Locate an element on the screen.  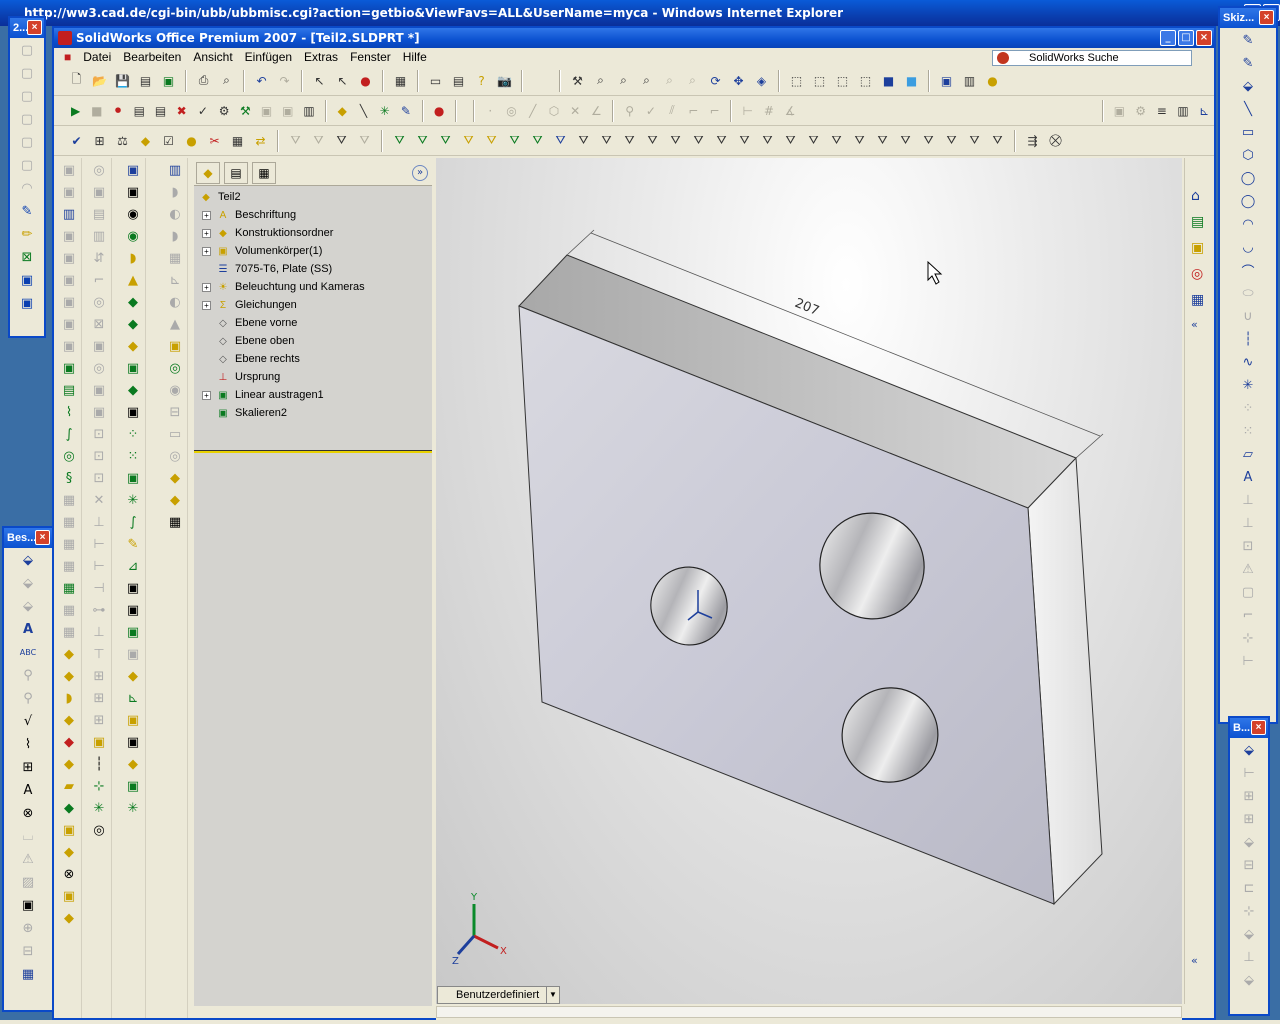
chevron-down-icon: ▼ is located at coordinates (553, 995).